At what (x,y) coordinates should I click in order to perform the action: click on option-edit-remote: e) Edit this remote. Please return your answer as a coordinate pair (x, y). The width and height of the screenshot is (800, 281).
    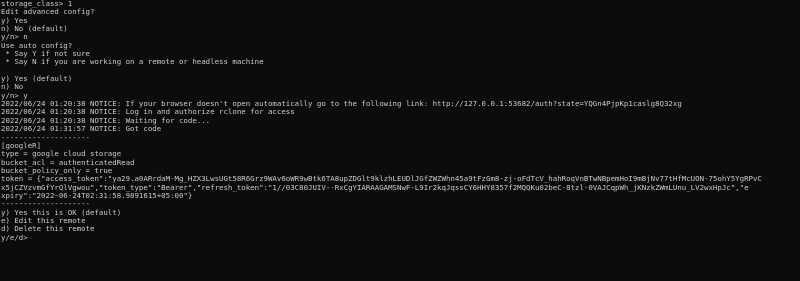
    Looking at the image, I should click on (43, 220).